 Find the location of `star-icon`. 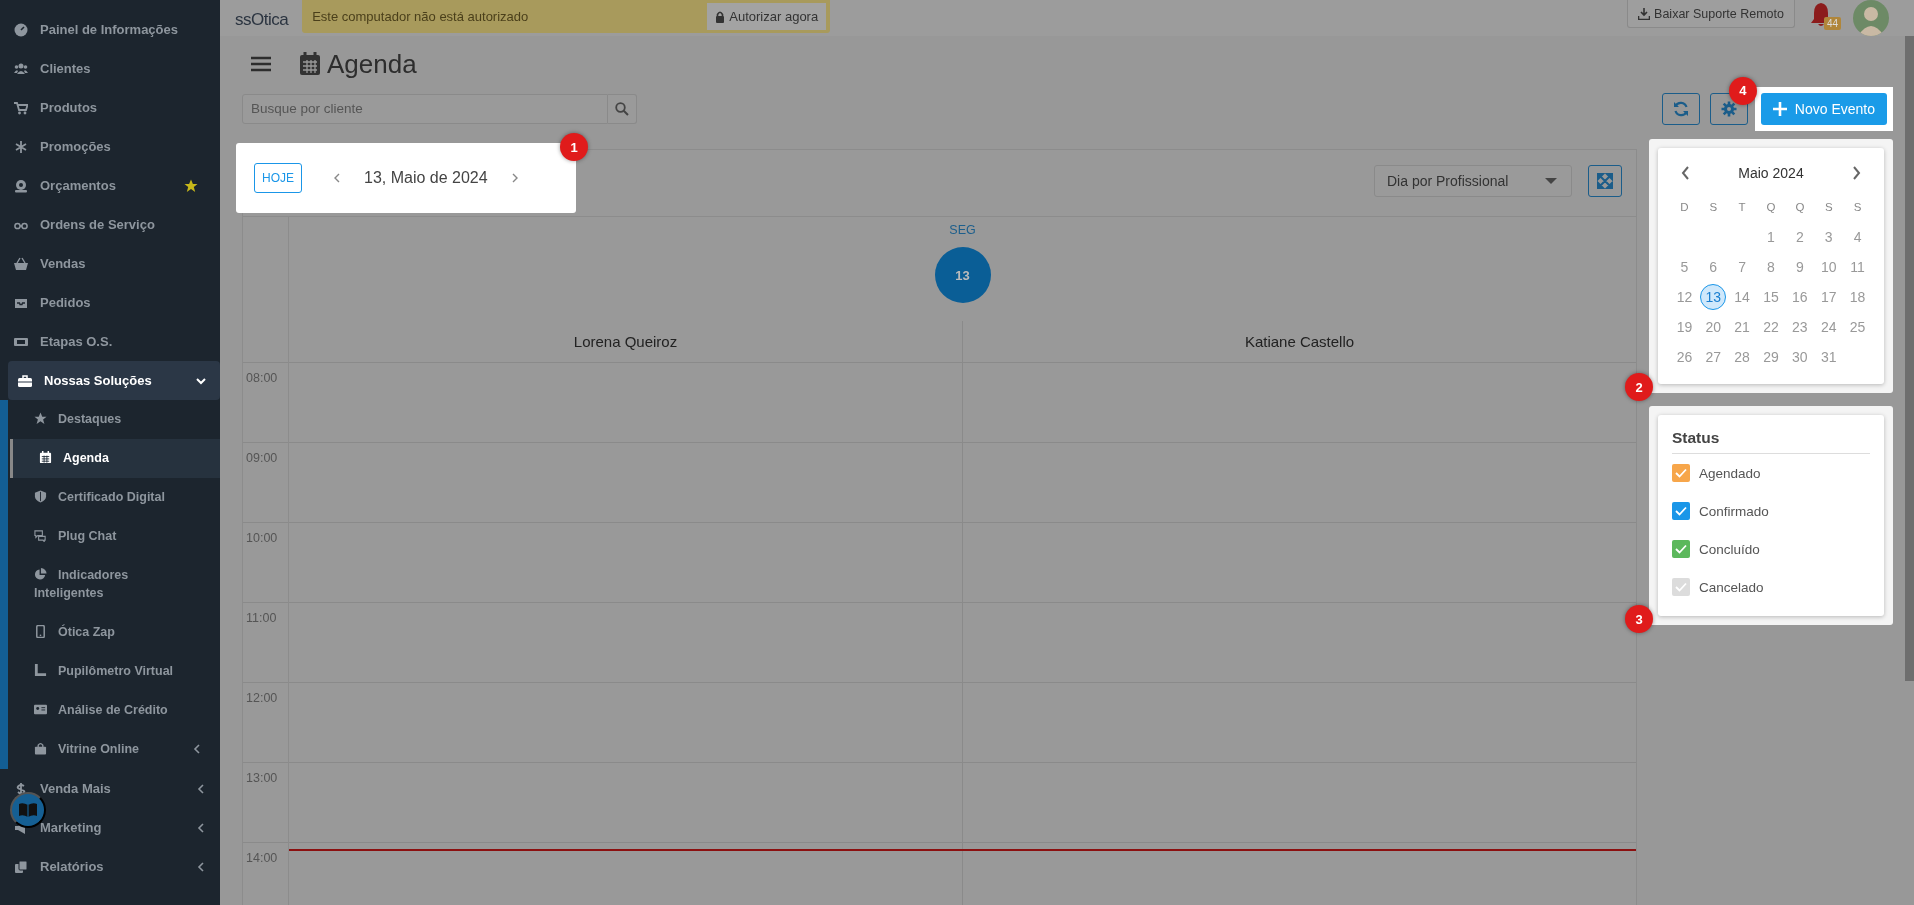

star-icon is located at coordinates (40, 418).